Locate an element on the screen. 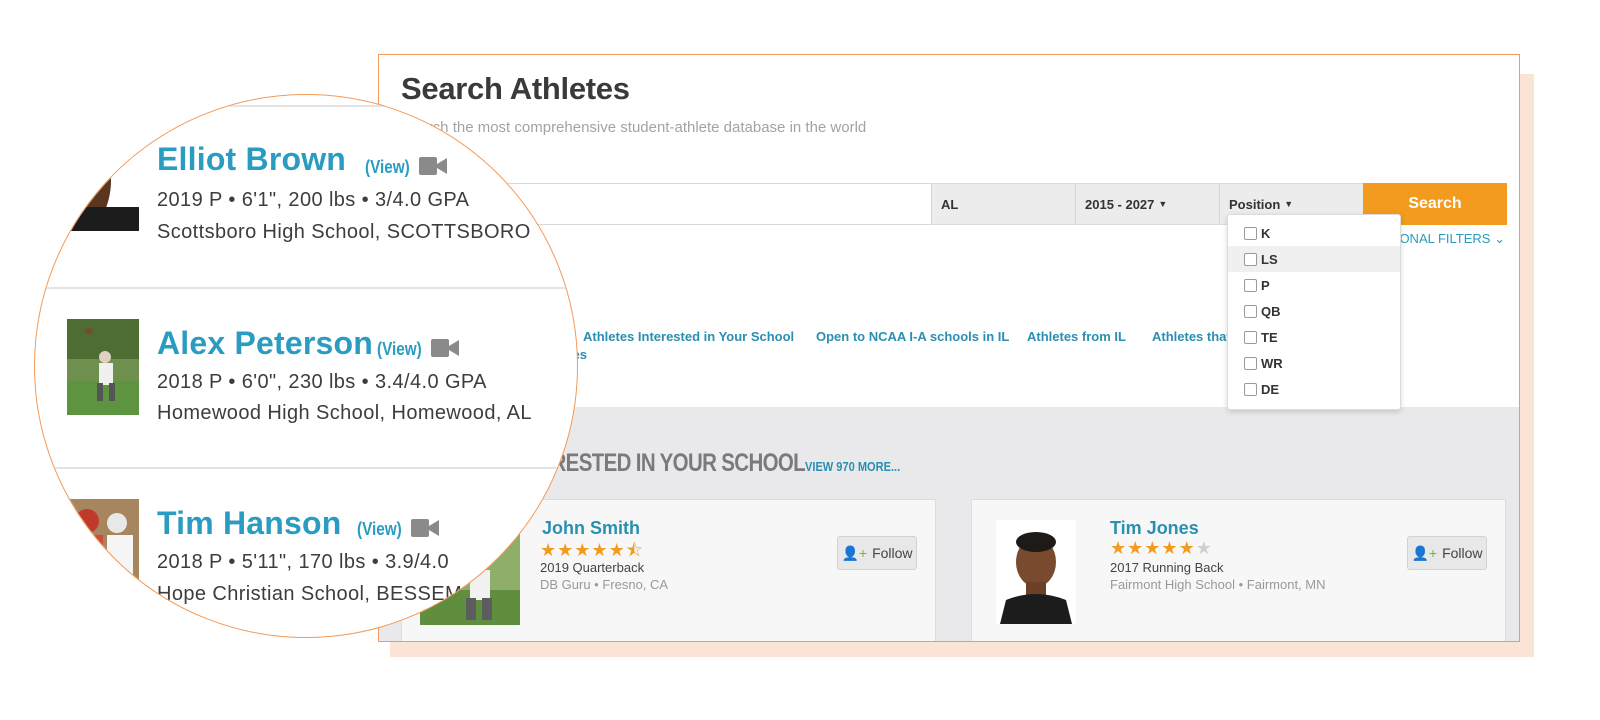 The width and height of the screenshot is (1600, 720). athlete-name: John Smith is located at coordinates (591, 528).